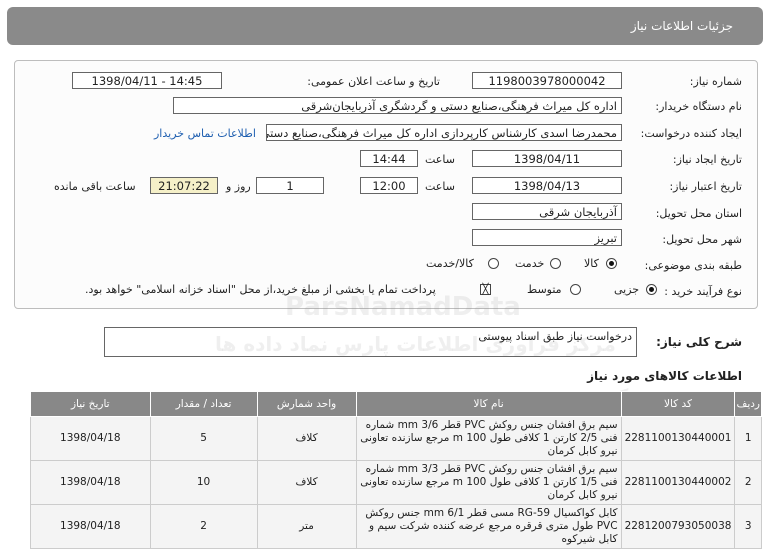 Image resolution: width=770 pixels, height=549 pixels. I want to click on title-bar: جزئیات اطلاعات نیاز, so click(385, 26).